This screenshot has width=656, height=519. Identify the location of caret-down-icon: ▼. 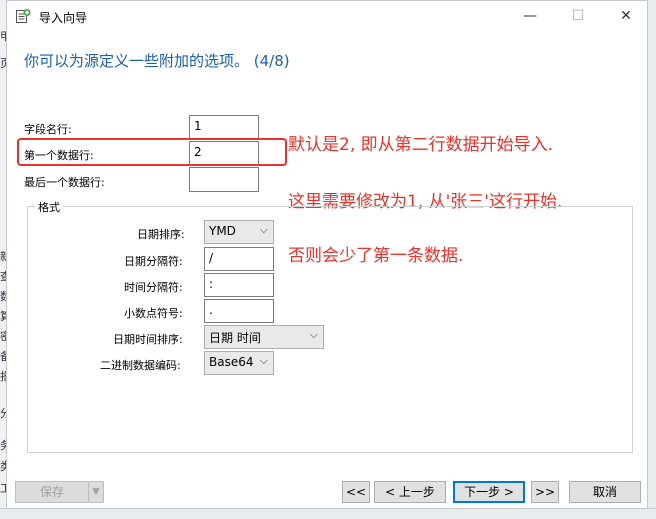
(96, 492).